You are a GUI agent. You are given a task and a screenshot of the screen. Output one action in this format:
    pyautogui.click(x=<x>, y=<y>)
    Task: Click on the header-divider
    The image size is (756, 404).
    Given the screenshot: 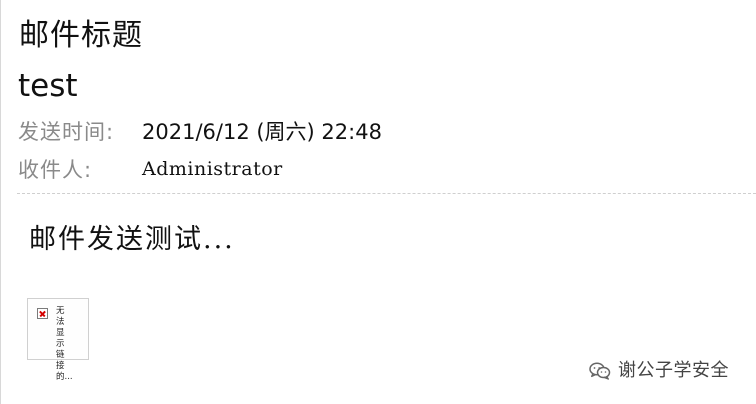 What is the action you would take?
    pyautogui.click(x=386, y=193)
    